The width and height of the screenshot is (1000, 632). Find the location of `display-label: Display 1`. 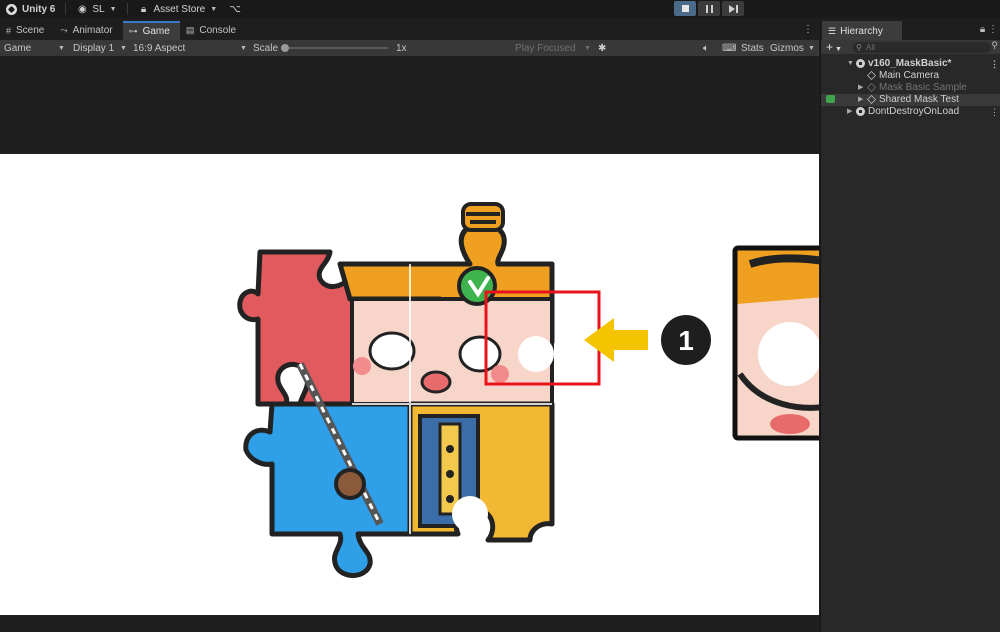

display-label: Display 1 is located at coordinates (94, 48).